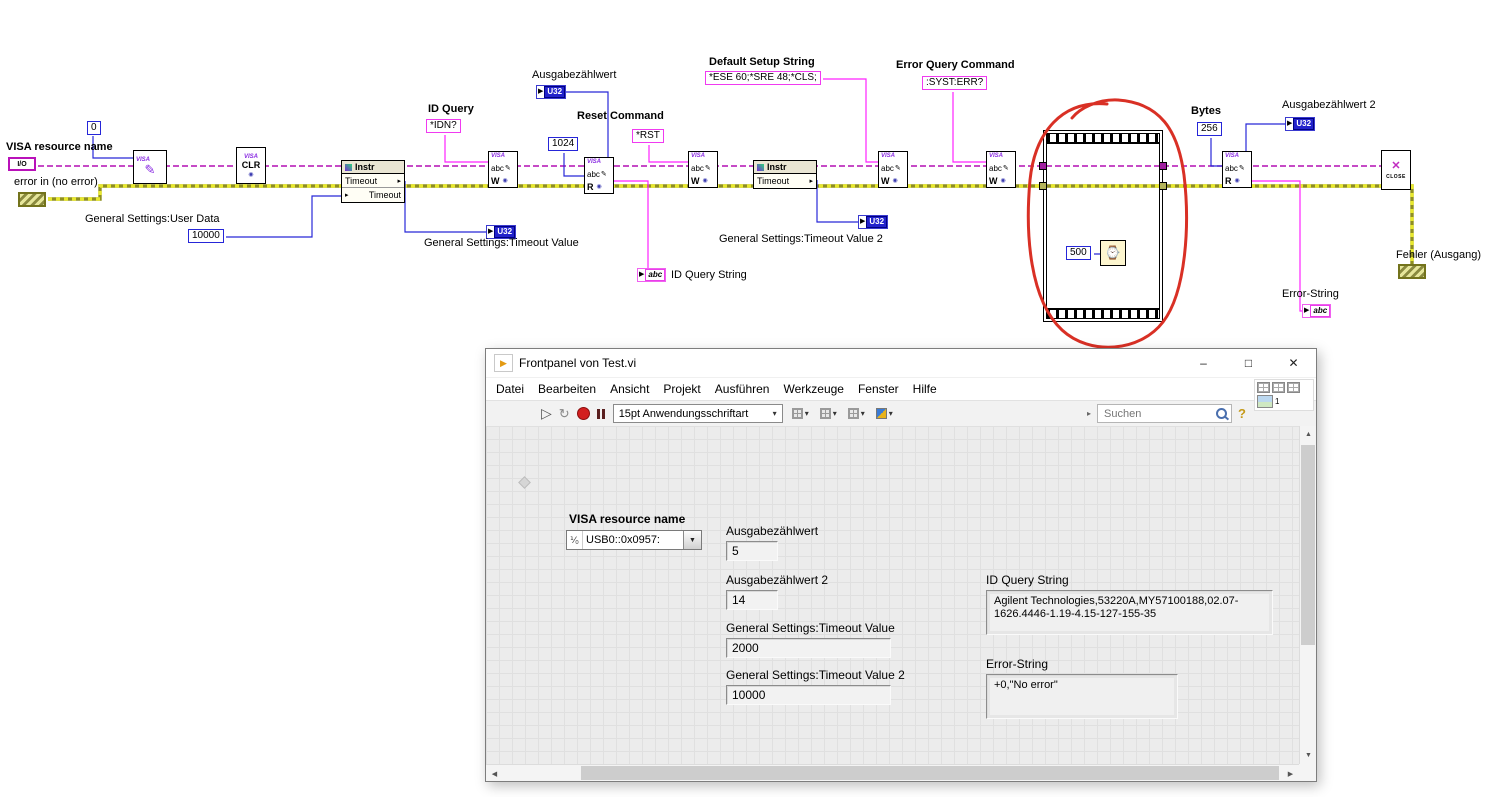 The width and height of the screenshot is (1500, 797). I want to click on ausgabe1-field: 5, so click(752, 551).